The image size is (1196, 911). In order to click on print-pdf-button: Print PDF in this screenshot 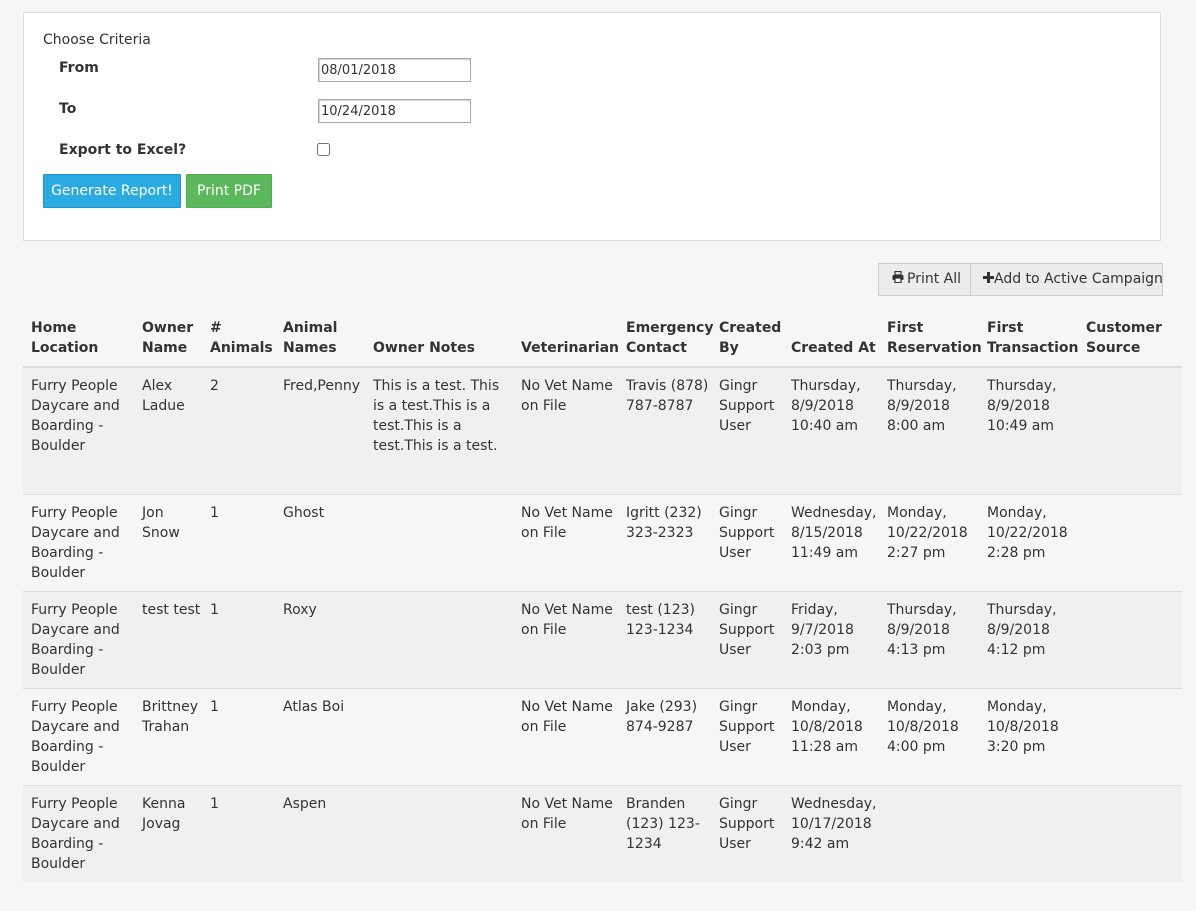, I will do `click(229, 191)`.